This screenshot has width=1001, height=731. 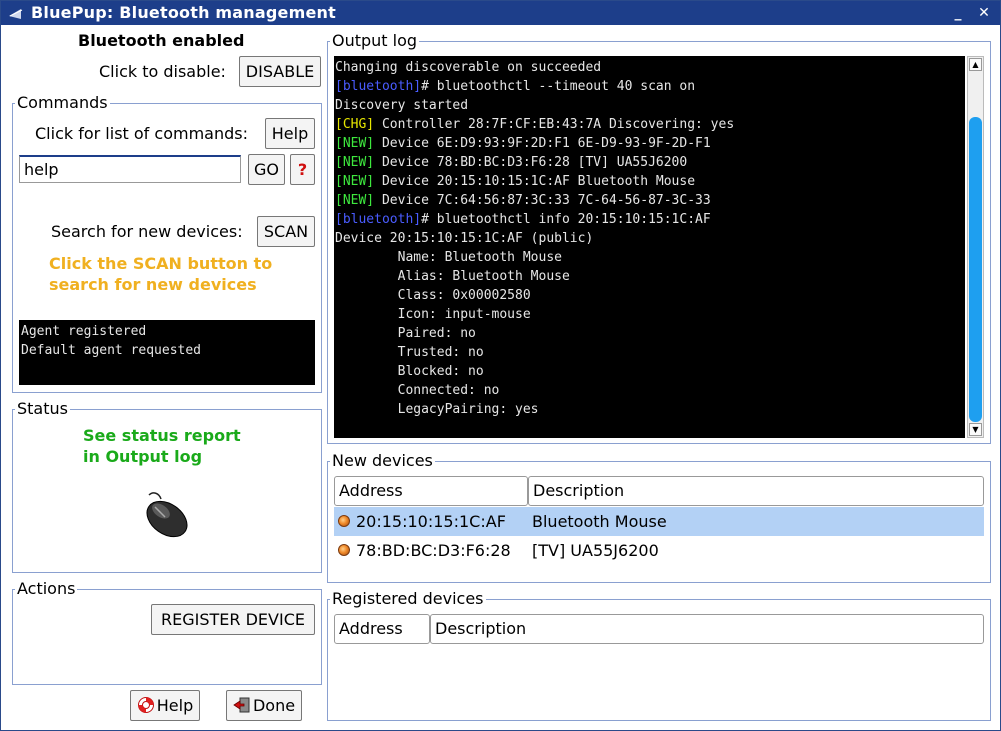 What do you see at coordinates (145, 705) in the screenshot?
I see `lifebuoy-icon` at bounding box center [145, 705].